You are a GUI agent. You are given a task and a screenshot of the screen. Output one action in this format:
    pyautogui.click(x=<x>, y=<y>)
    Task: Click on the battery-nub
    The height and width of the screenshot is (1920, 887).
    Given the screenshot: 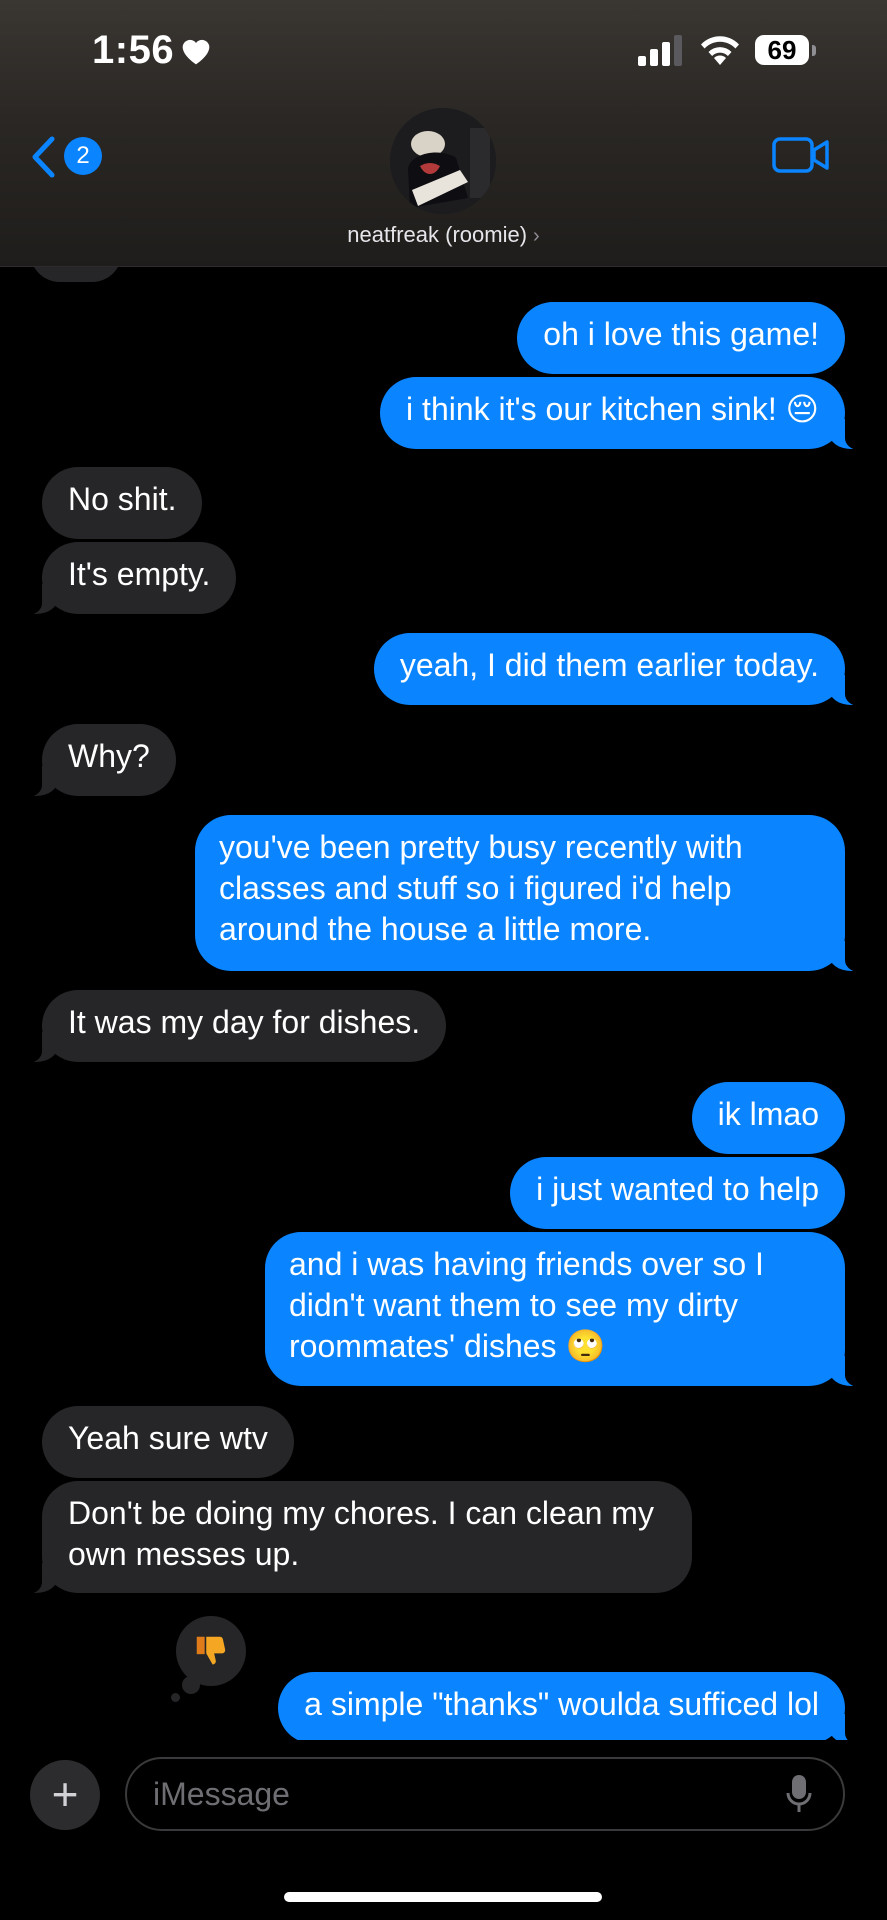 What is the action you would take?
    pyautogui.click(x=814, y=50)
    